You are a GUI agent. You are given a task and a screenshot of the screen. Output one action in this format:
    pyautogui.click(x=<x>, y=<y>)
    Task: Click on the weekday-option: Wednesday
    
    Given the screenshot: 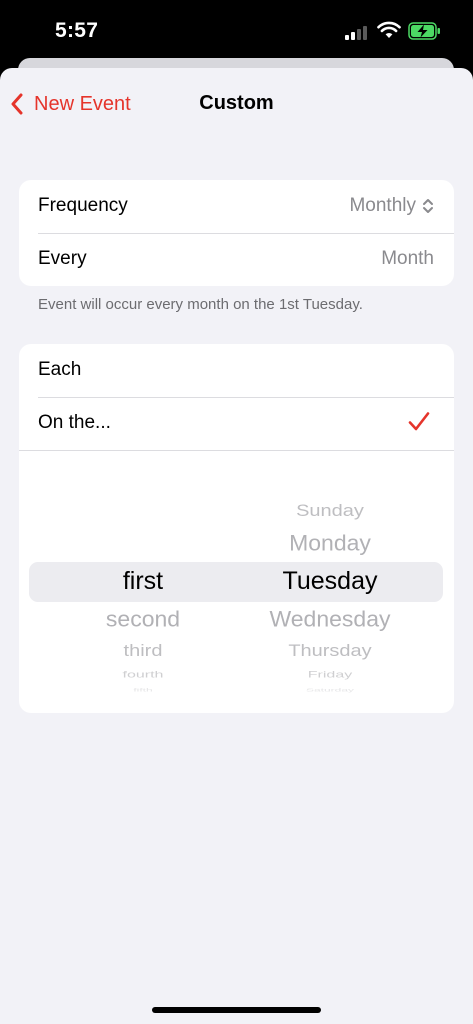 What is the action you would take?
    pyautogui.click(x=329, y=620)
    